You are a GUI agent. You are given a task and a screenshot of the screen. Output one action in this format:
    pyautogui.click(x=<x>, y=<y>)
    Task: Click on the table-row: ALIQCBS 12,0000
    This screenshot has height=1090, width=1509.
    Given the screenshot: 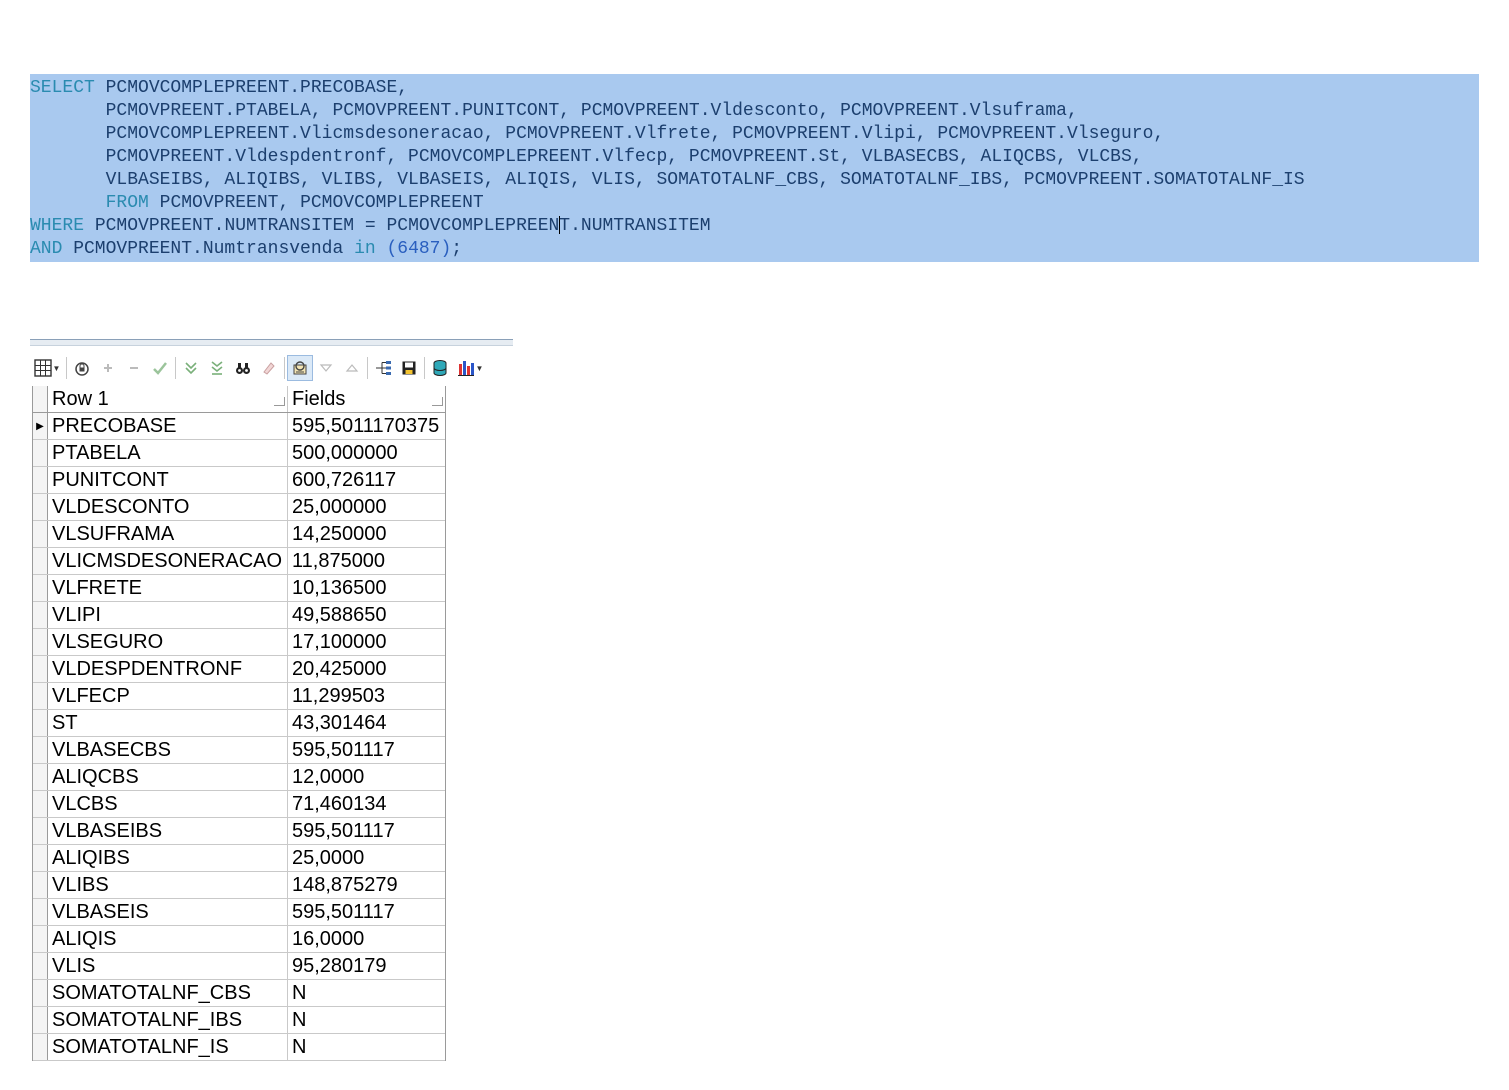 What is the action you would take?
    pyautogui.click(x=239, y=777)
    